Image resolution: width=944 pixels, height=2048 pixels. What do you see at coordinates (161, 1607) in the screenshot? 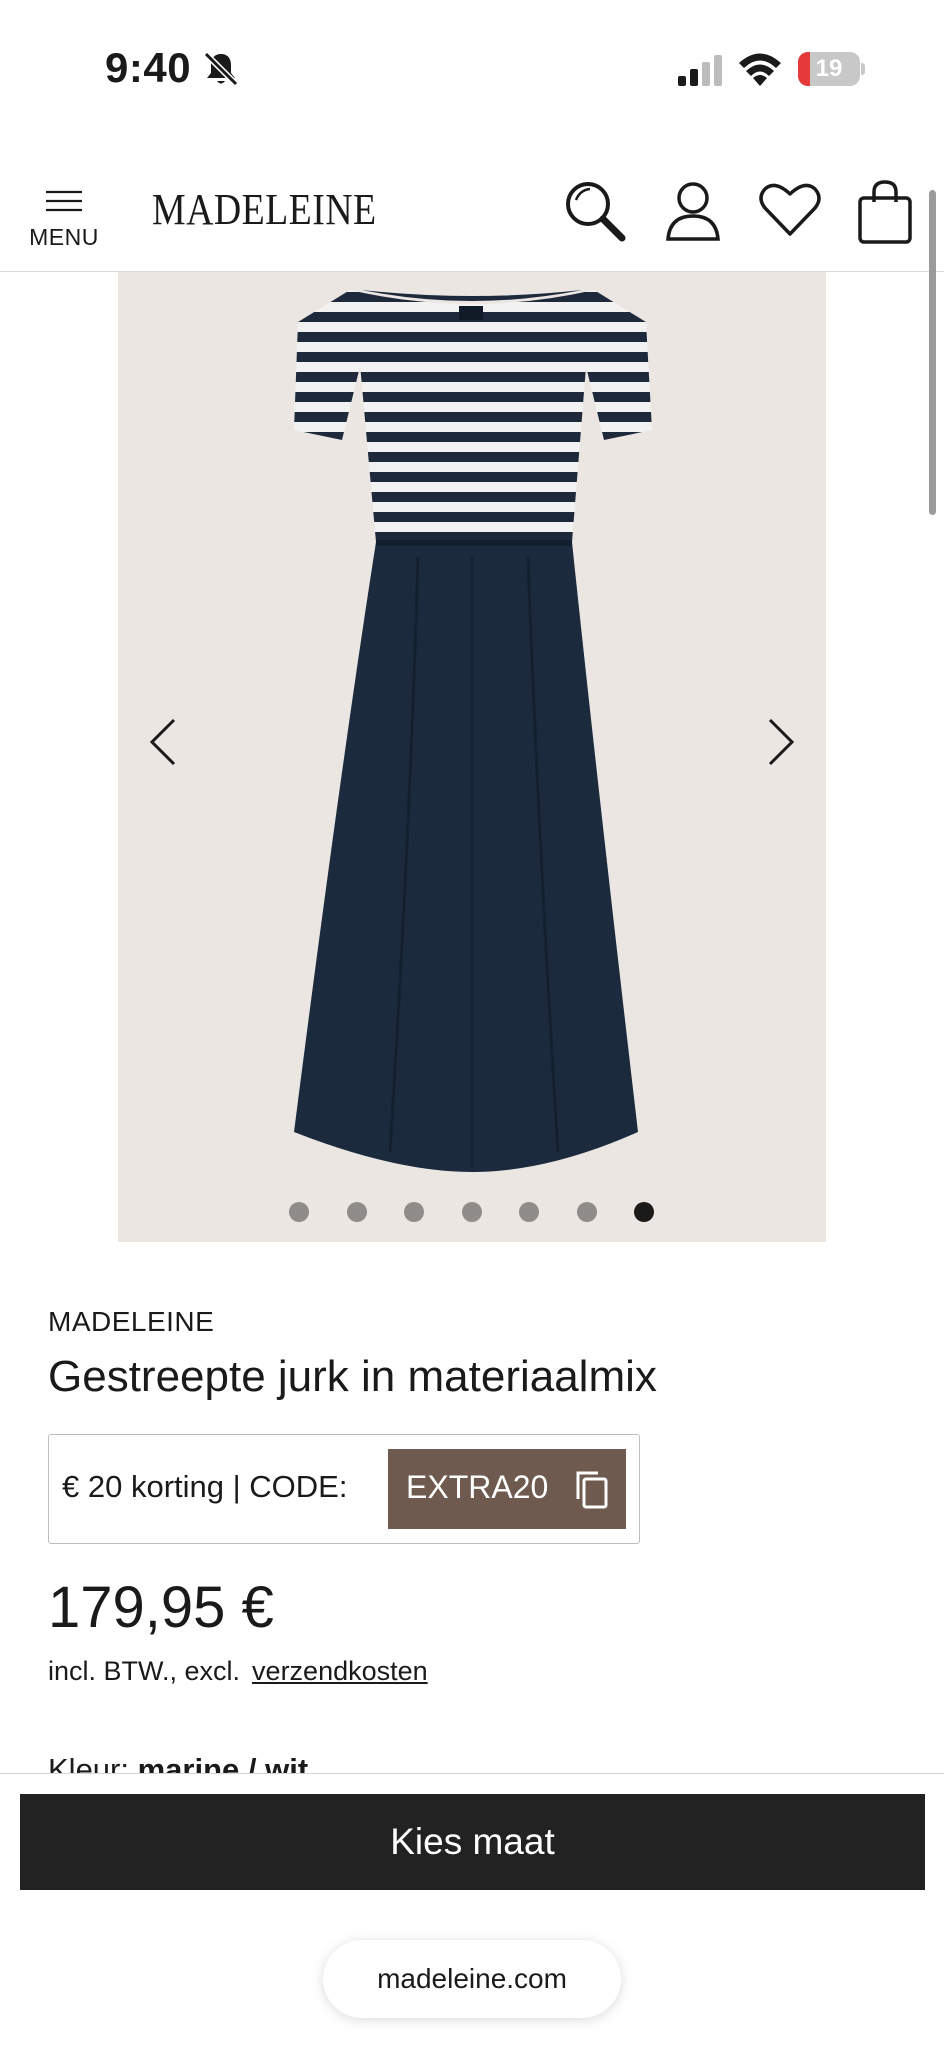
I see `product-price: 179,95 €` at bounding box center [161, 1607].